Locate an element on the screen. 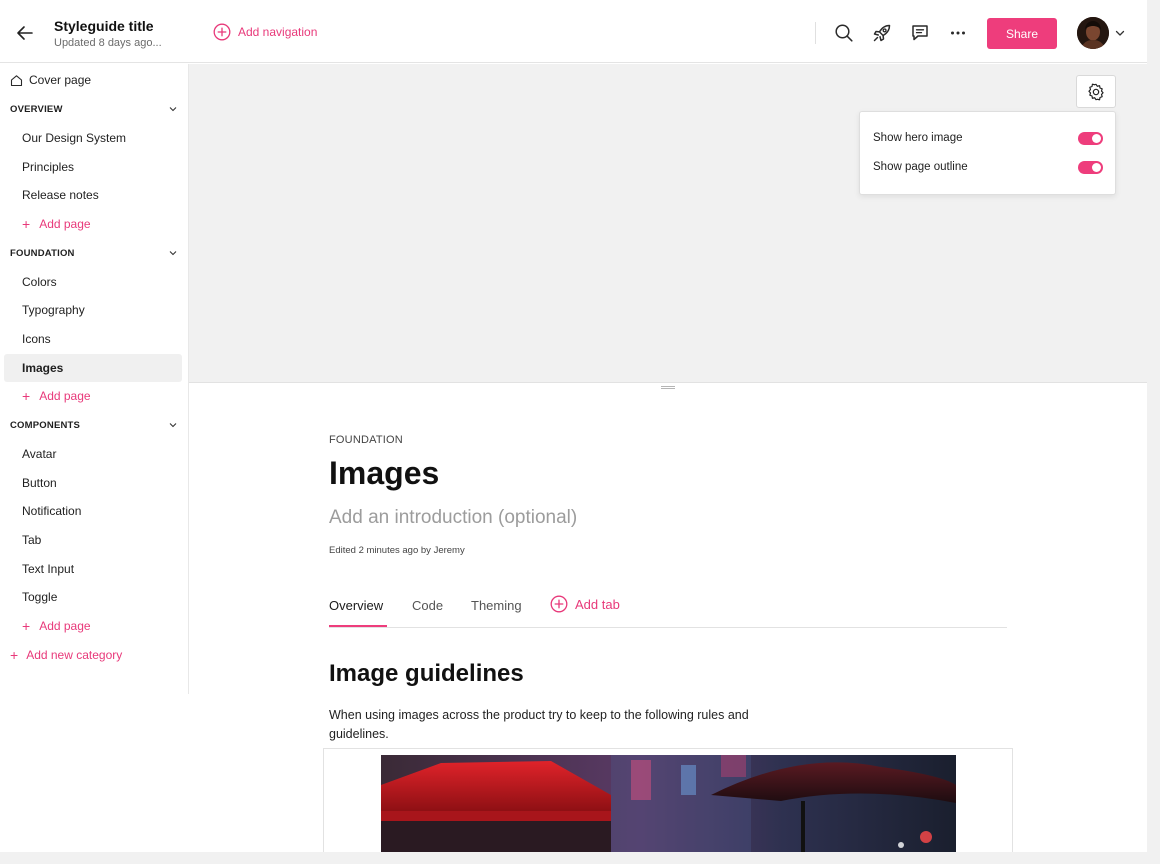  introduction-input: Add an introduction (optional) is located at coordinates (453, 518).